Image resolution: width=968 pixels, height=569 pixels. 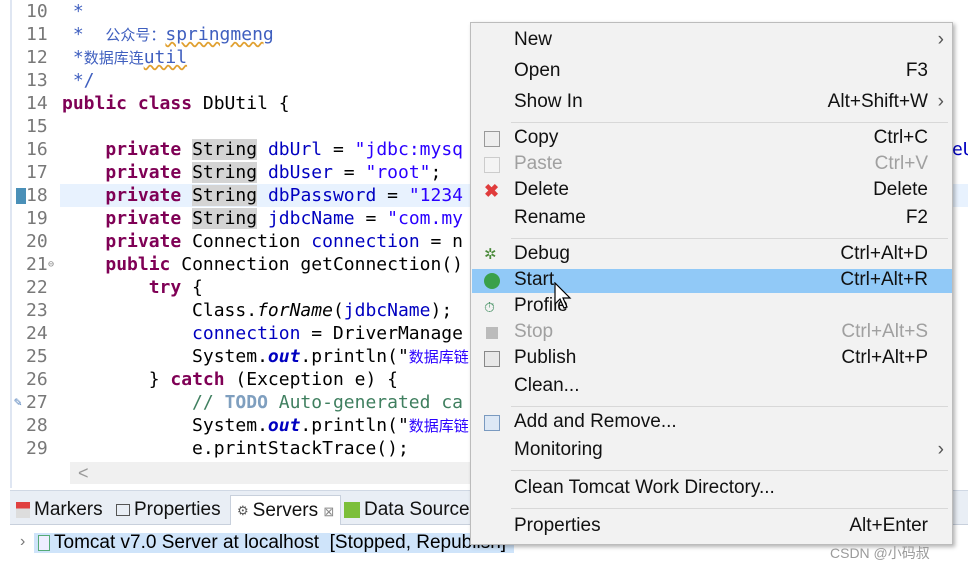 I want to click on tab-servers: ⚙ Servers ⊠, so click(x=286, y=510).